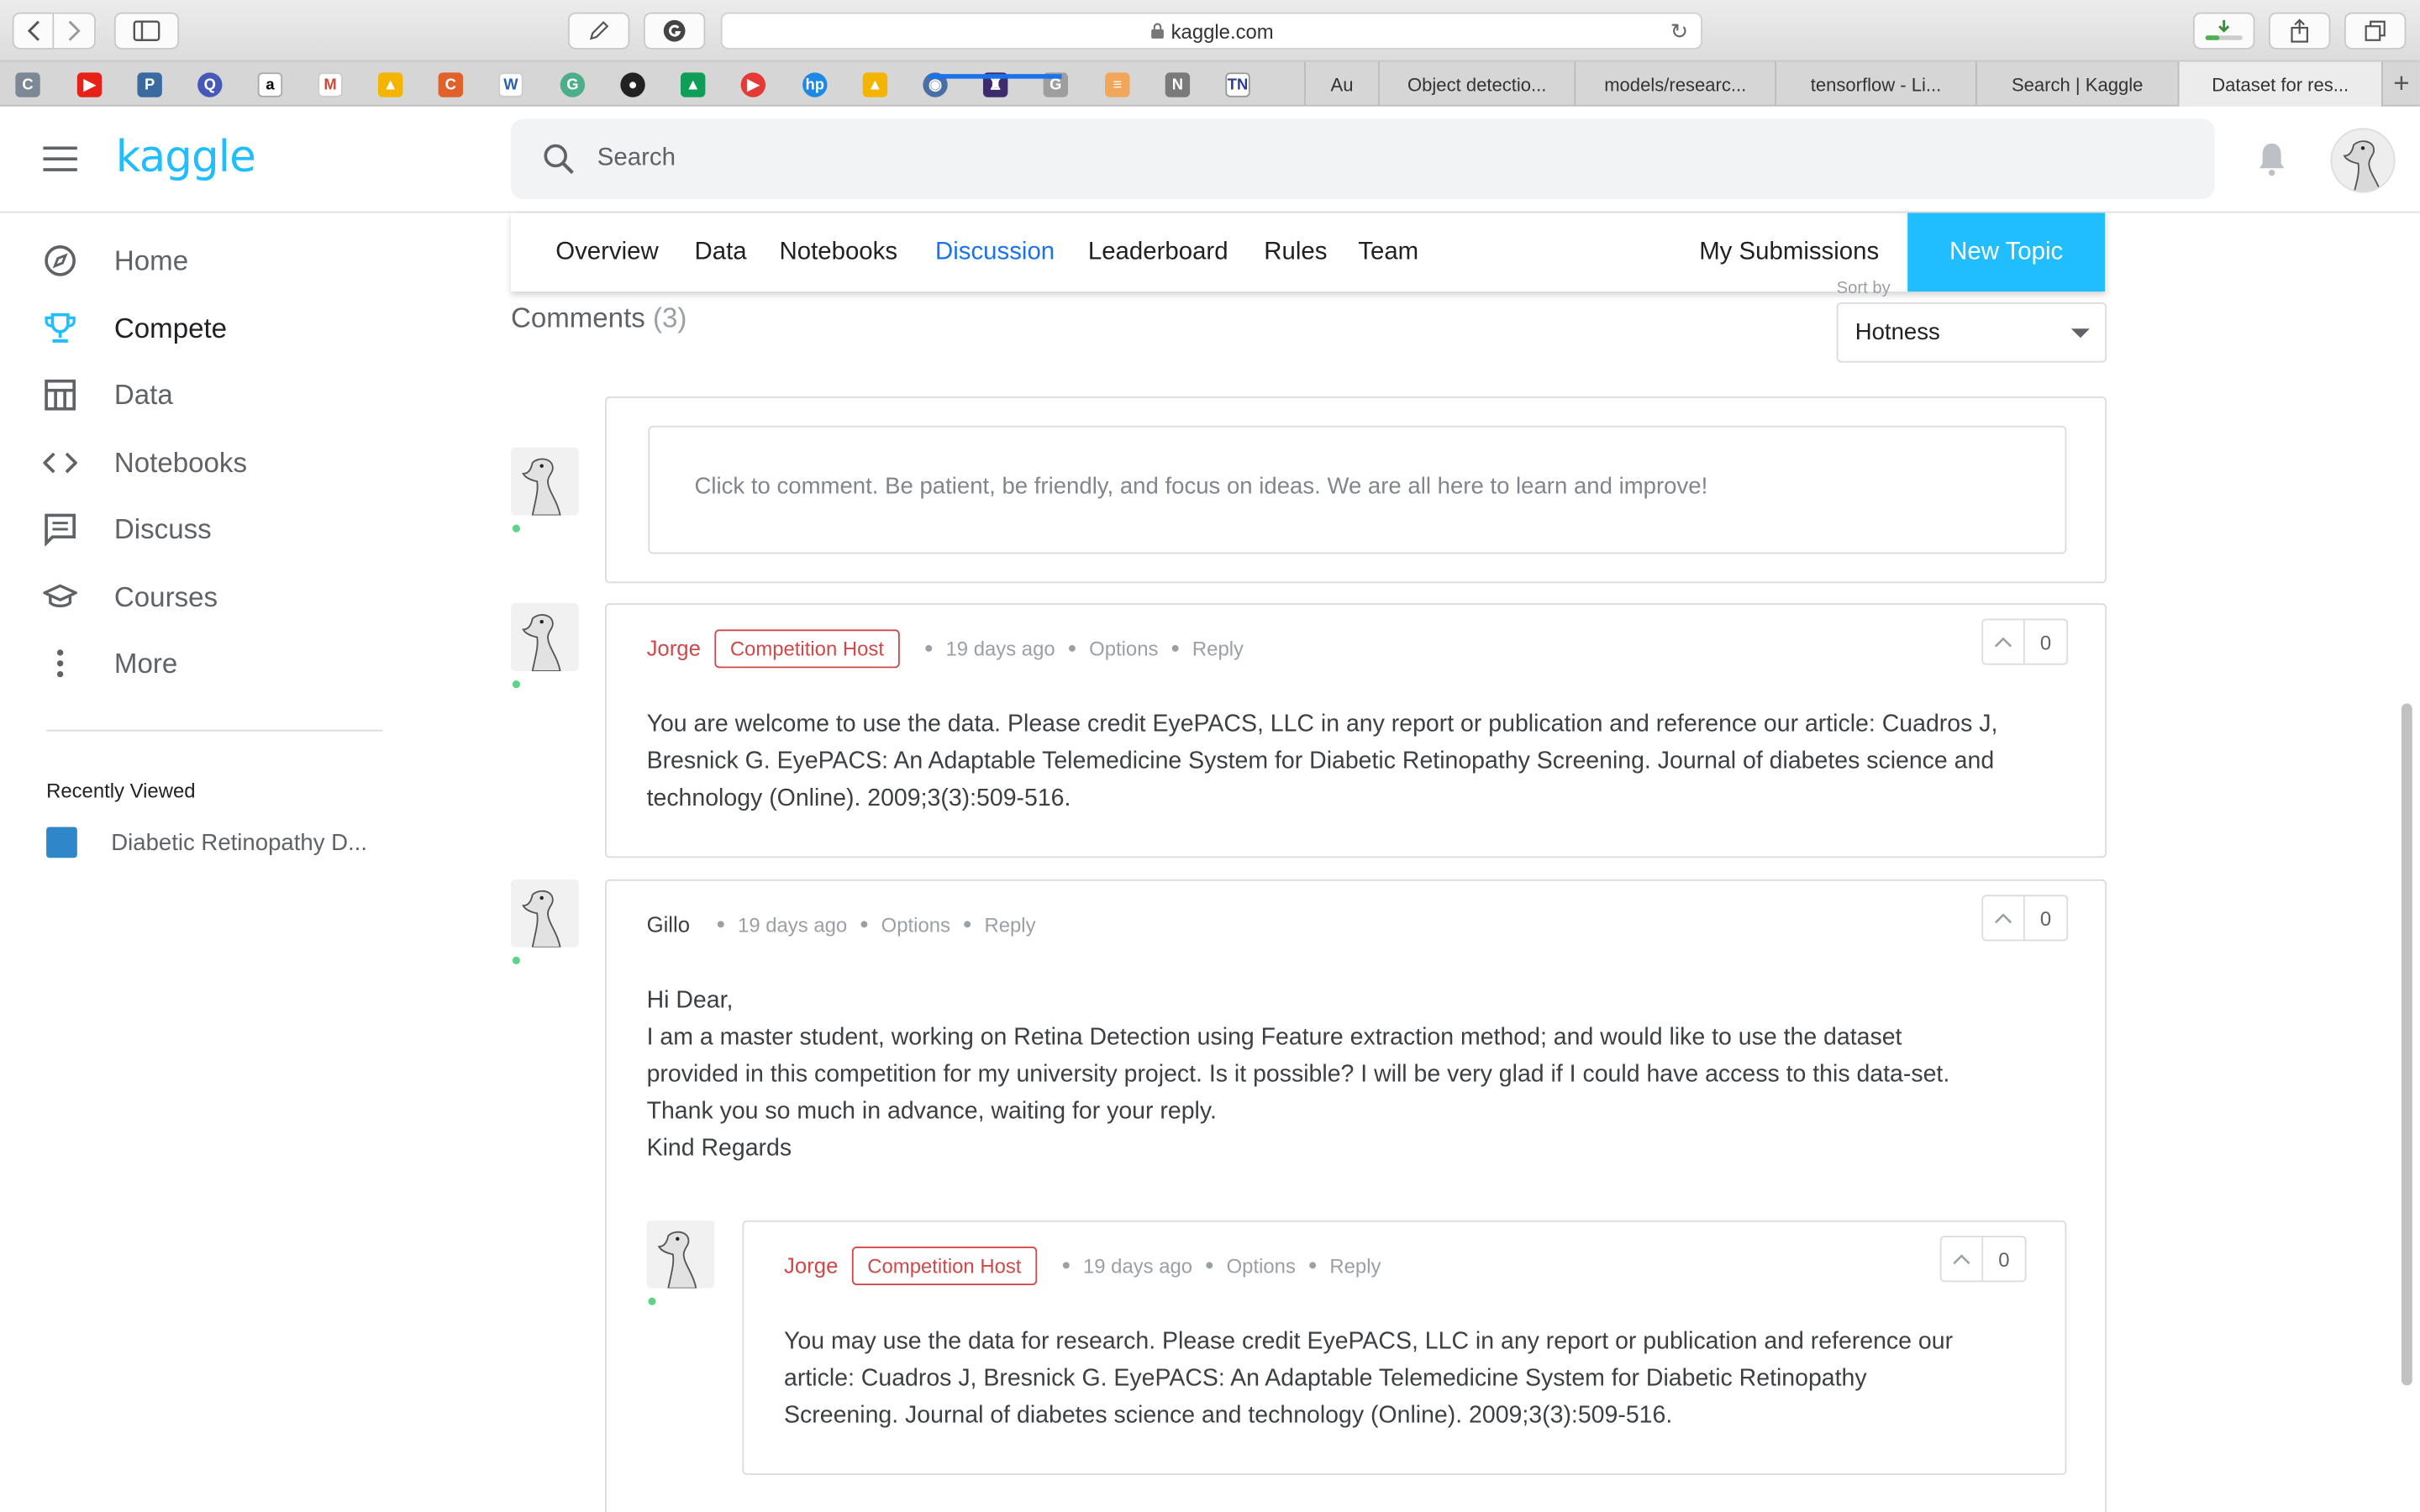 This screenshot has width=2420, height=1512. What do you see at coordinates (2375, 31) in the screenshot?
I see `tab-overview-button` at bounding box center [2375, 31].